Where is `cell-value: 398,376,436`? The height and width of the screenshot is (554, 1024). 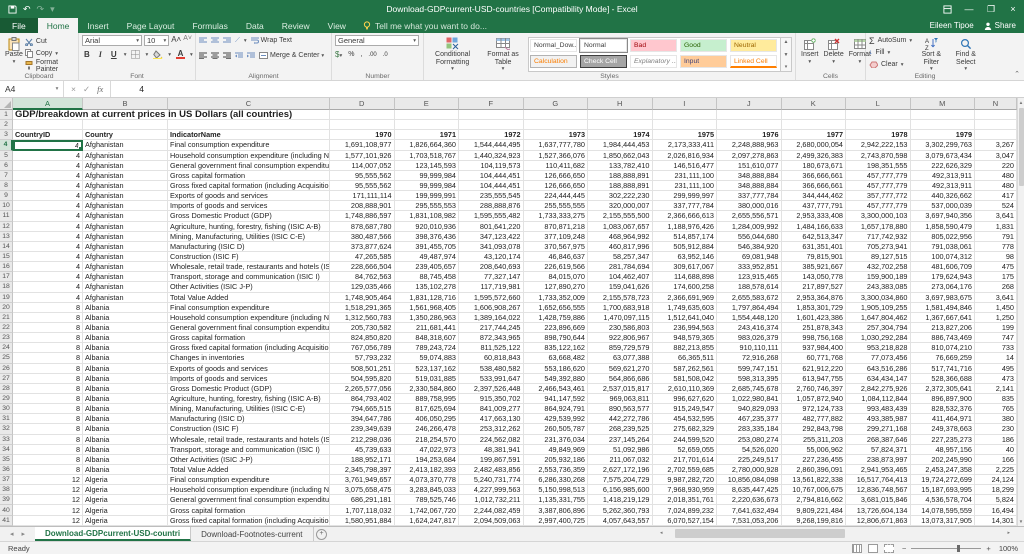
cell-value: 398,376,436 is located at coordinates (426, 236).